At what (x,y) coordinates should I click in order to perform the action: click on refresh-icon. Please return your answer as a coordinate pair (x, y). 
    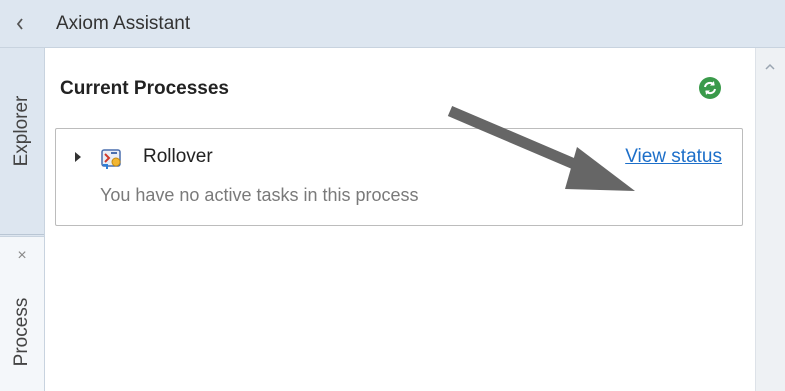
    Looking at the image, I should click on (710, 88).